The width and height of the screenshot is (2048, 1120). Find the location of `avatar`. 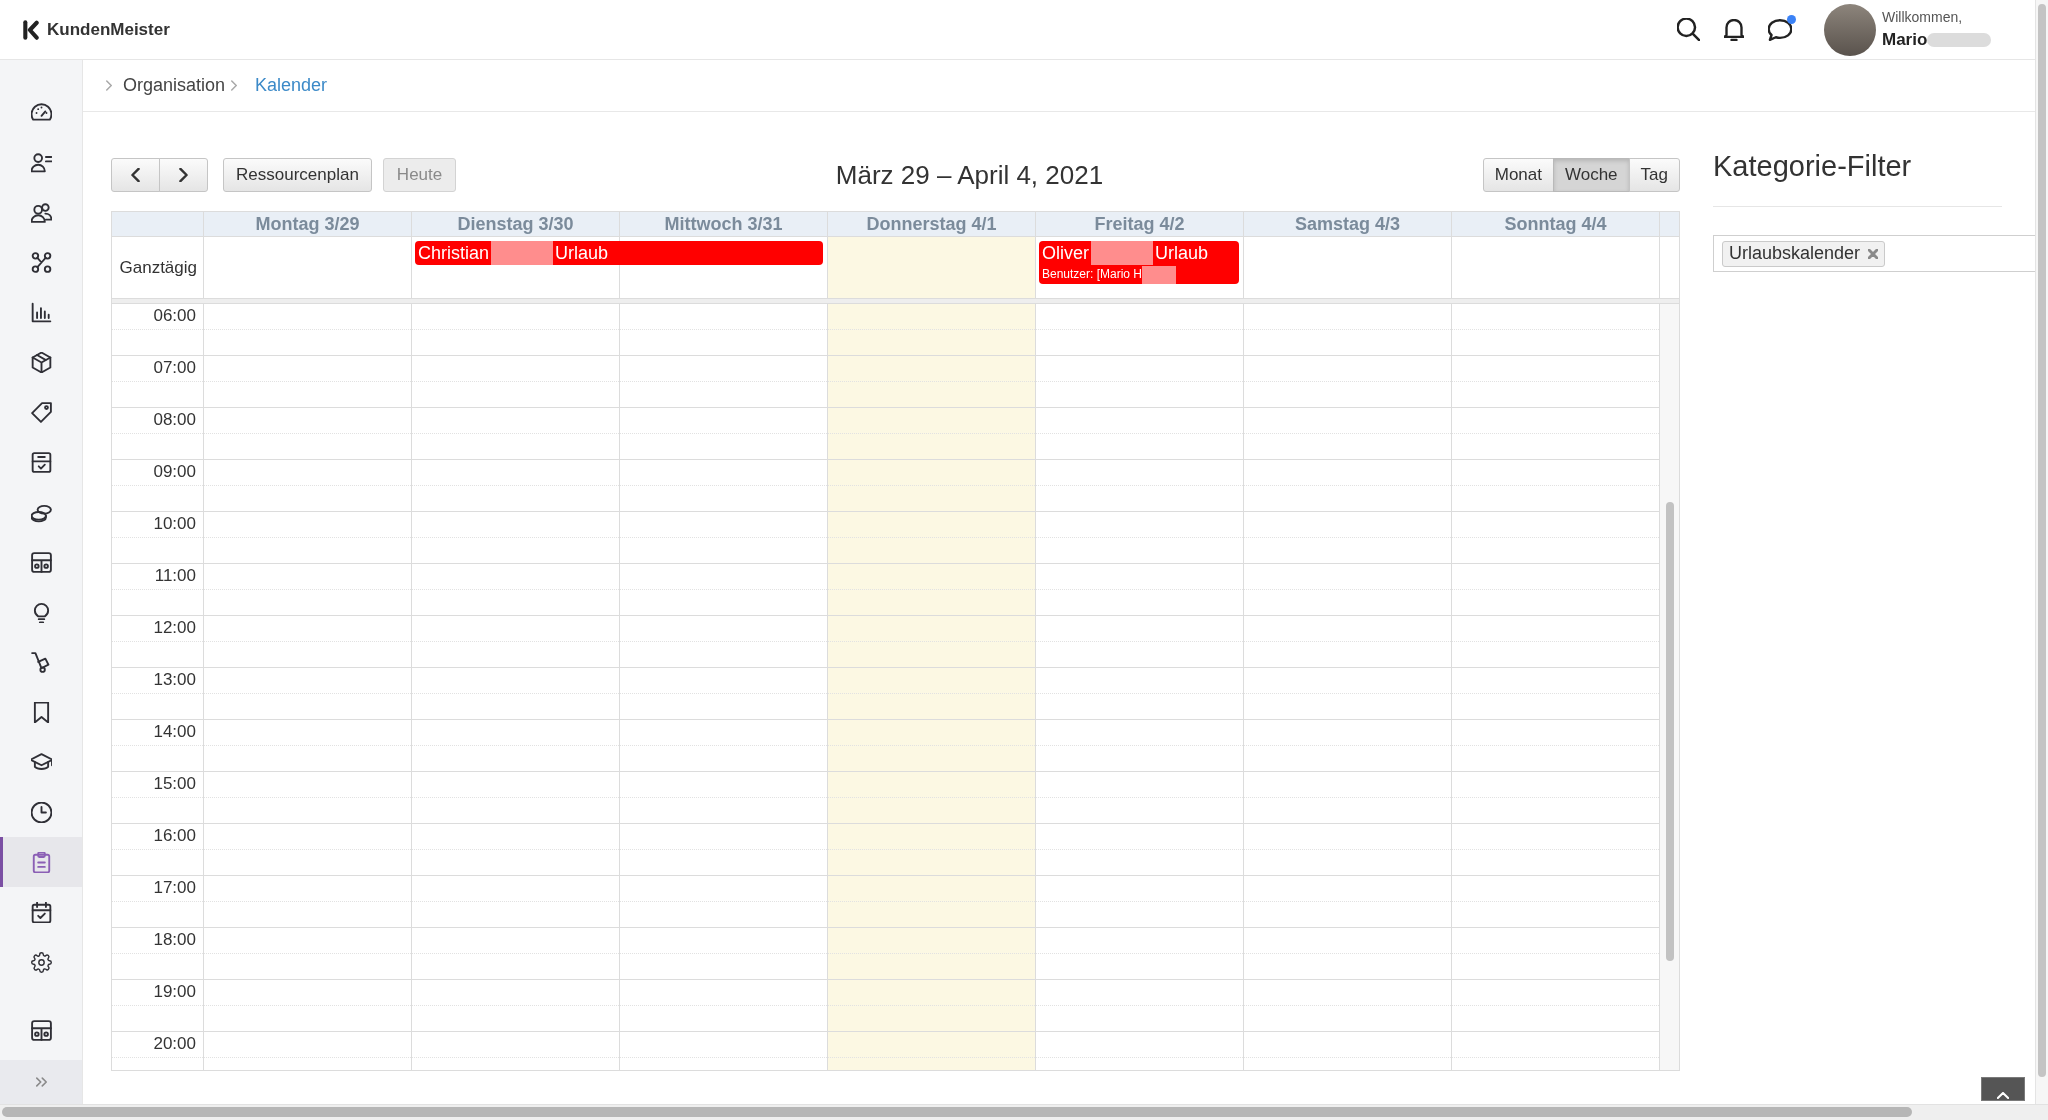

avatar is located at coordinates (1850, 29).